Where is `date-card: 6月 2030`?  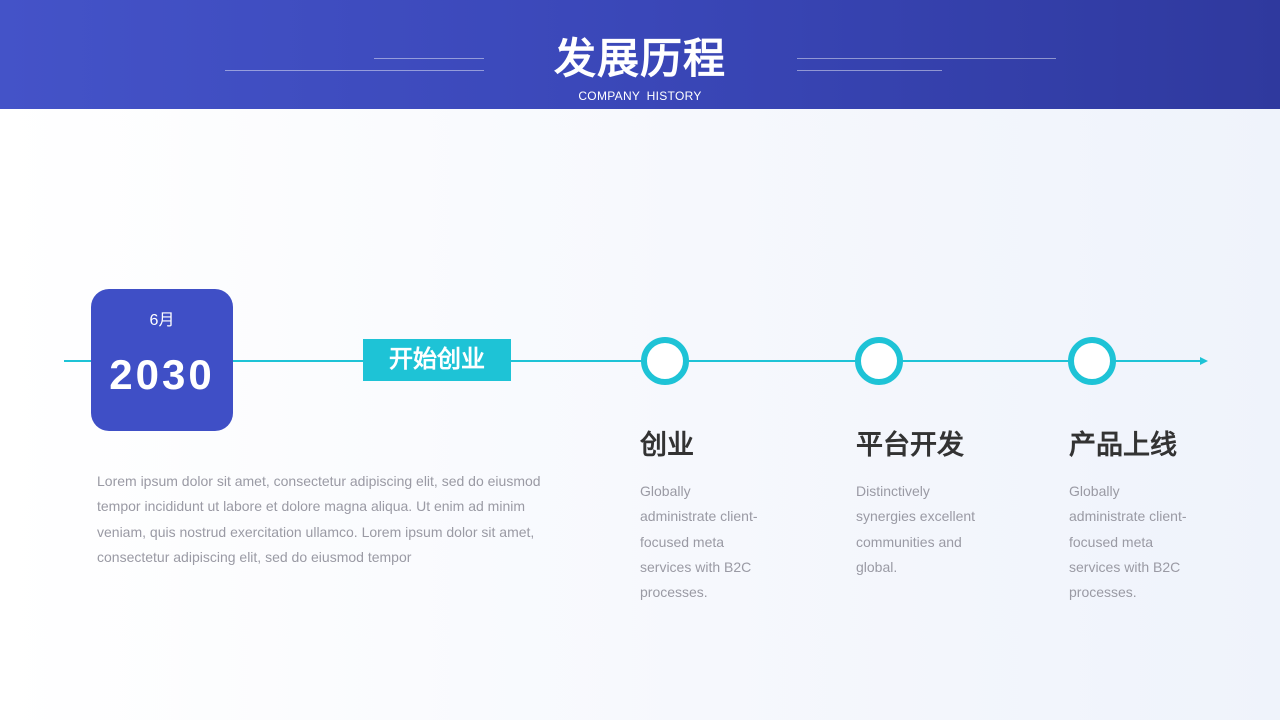 date-card: 6月 2030 is located at coordinates (162, 360).